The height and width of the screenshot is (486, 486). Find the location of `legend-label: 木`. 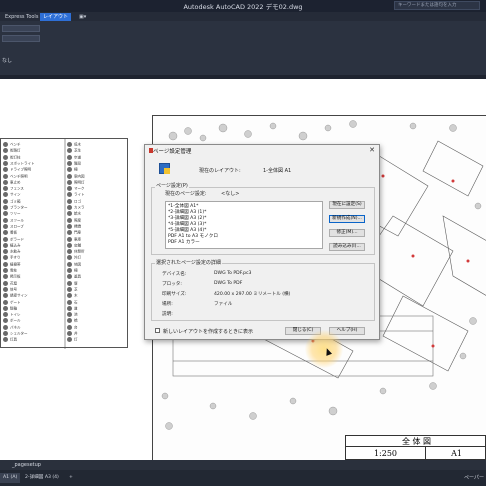

legend-label: 木 is located at coordinates (76, 295).